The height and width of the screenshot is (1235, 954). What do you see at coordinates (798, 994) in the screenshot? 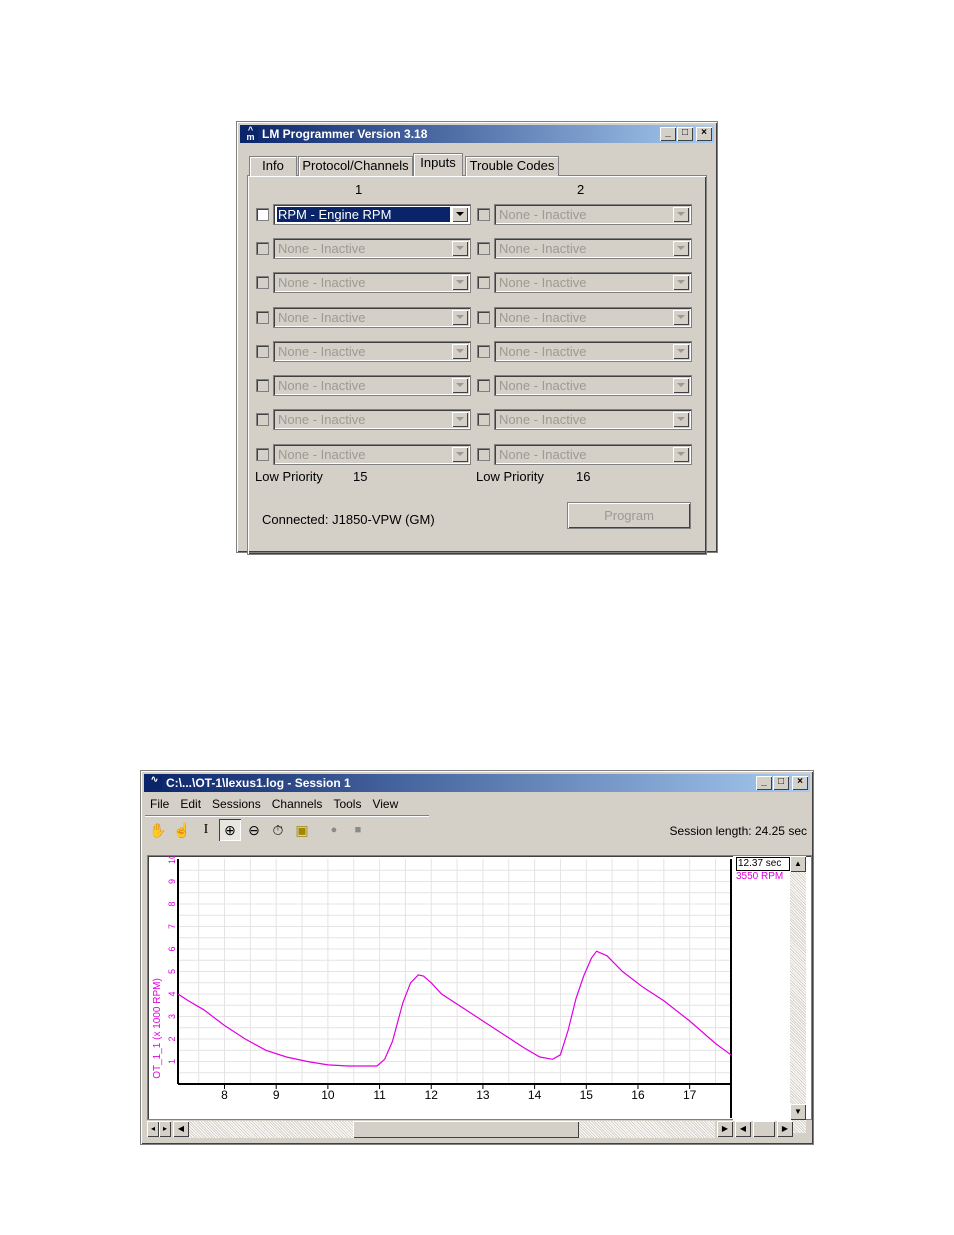
I see `vertical-scrollbar: ▲ ▼` at bounding box center [798, 994].